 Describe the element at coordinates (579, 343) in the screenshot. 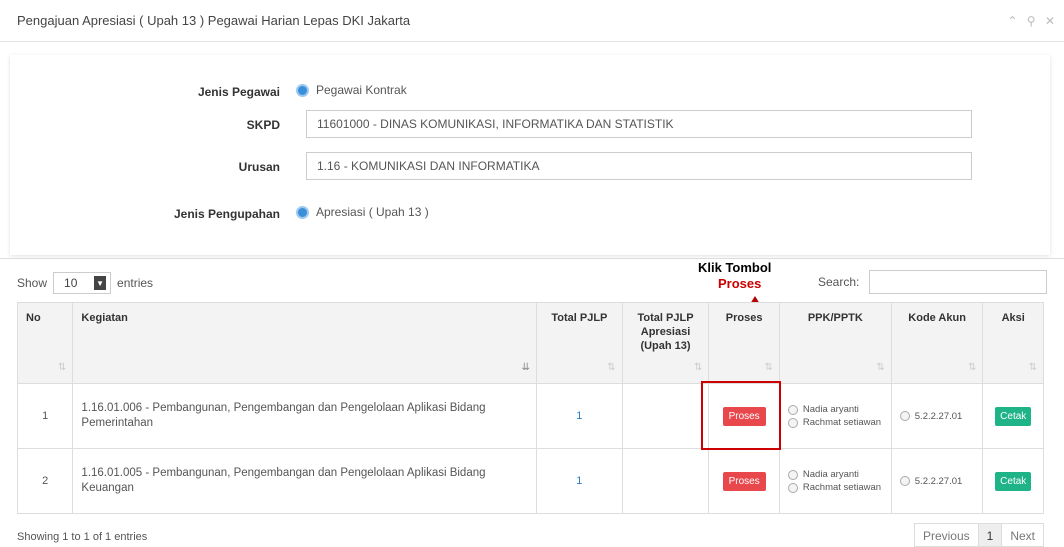

I see `col-header-total-pjlp: Total PJLP ⇅` at that location.